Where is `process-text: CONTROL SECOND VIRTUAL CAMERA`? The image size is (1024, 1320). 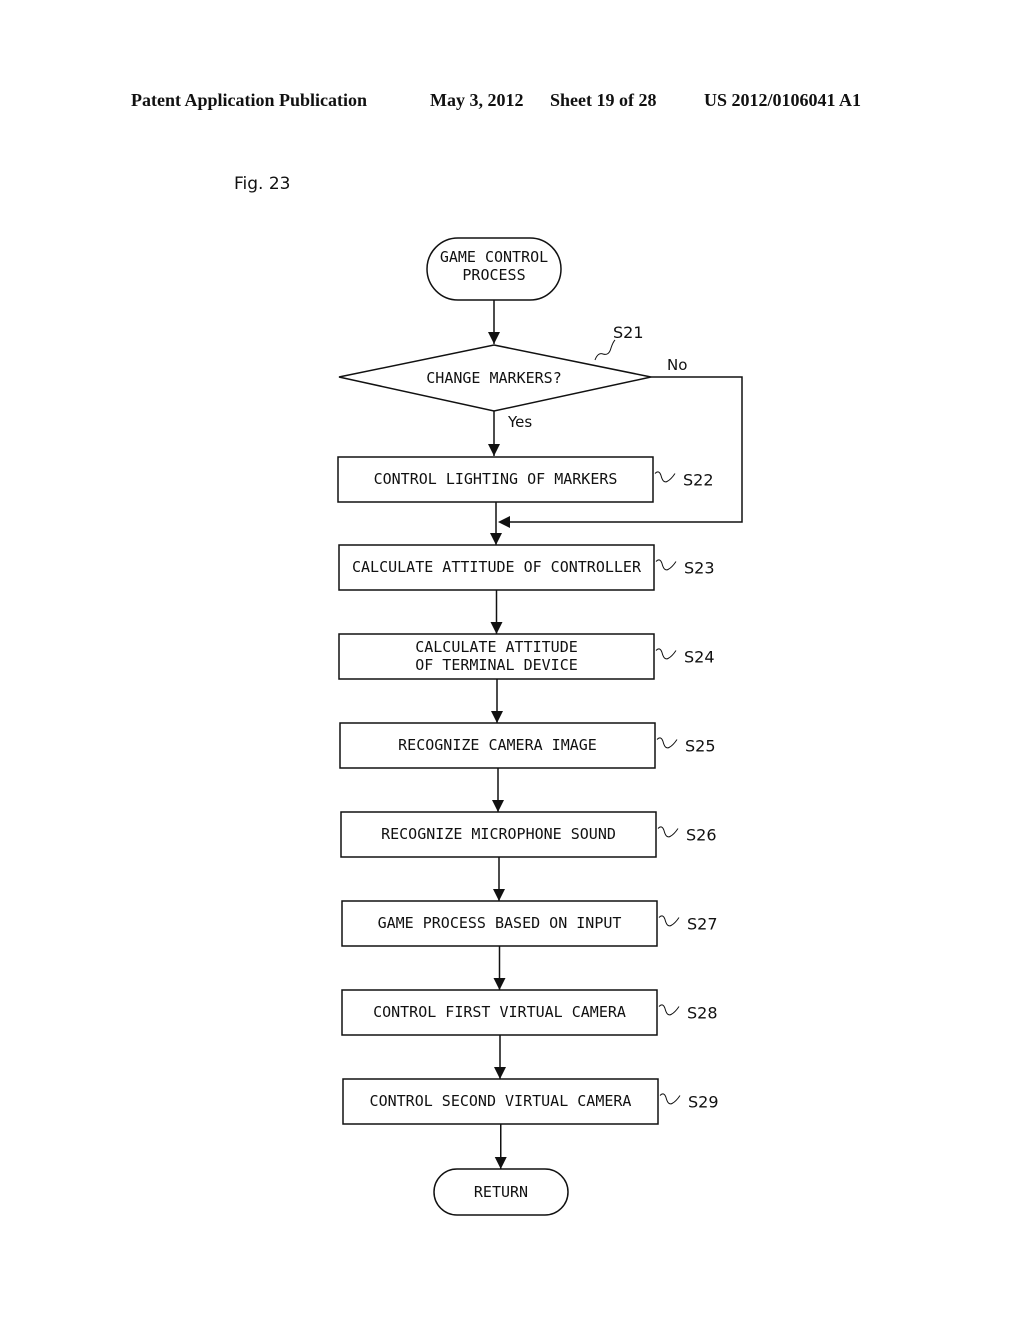 process-text: CONTROL SECOND VIRTUAL CAMERA is located at coordinates (501, 1101).